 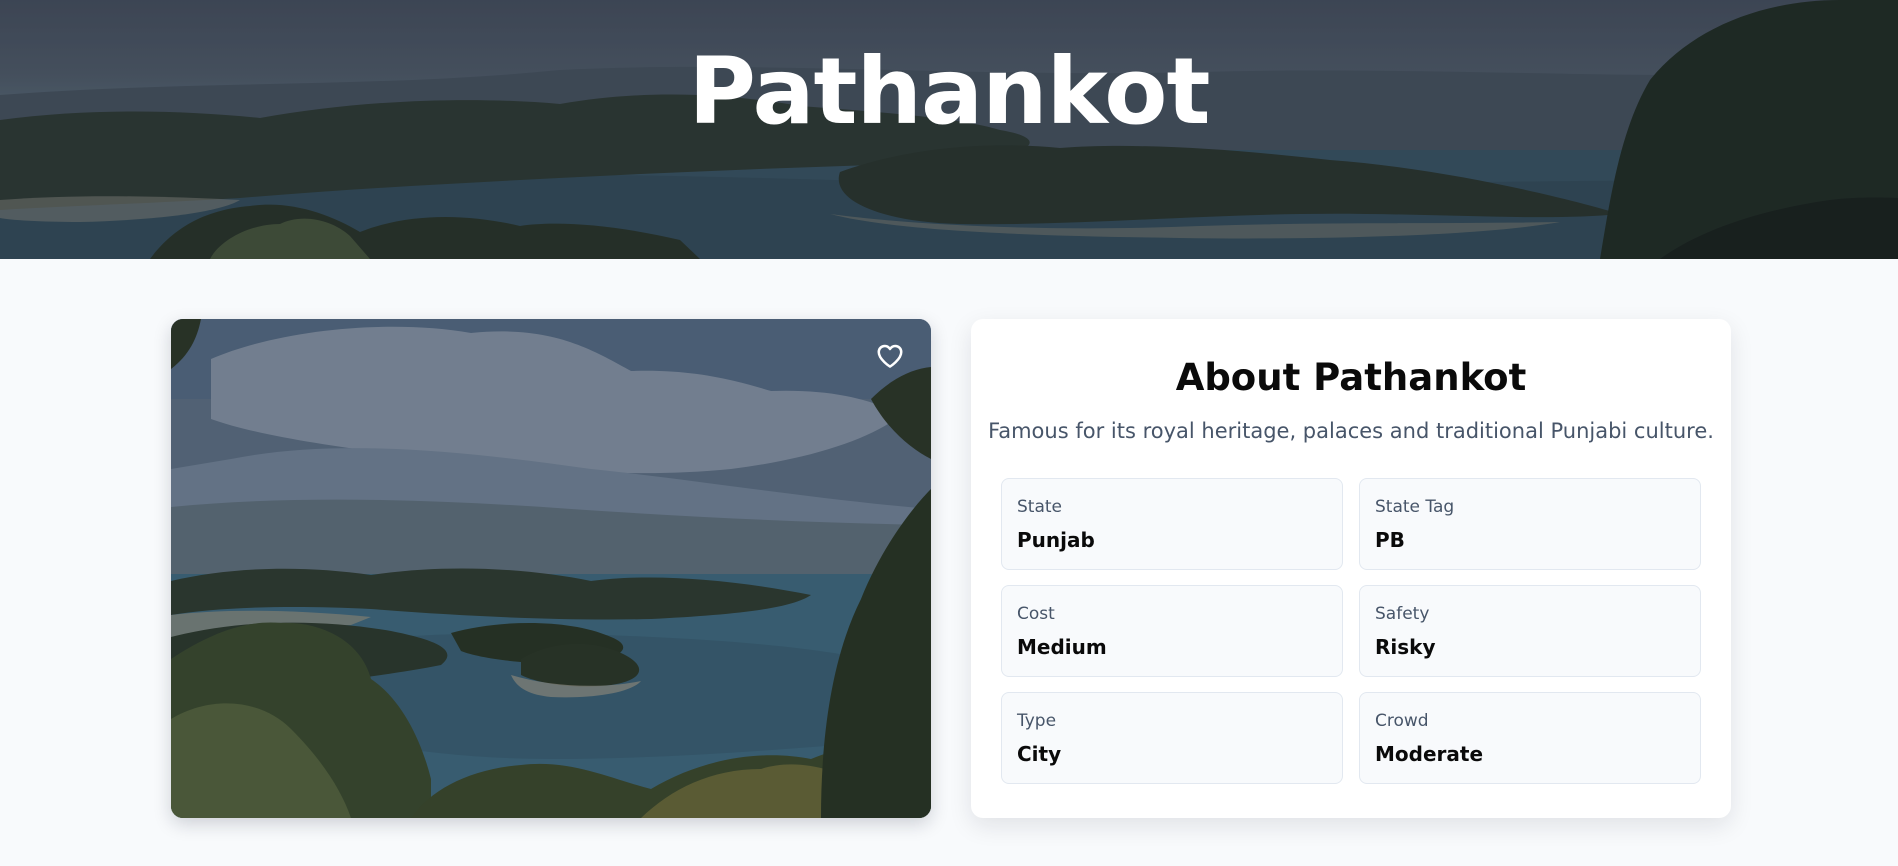 I want to click on stat-value: Punjab, so click(x=1056, y=540).